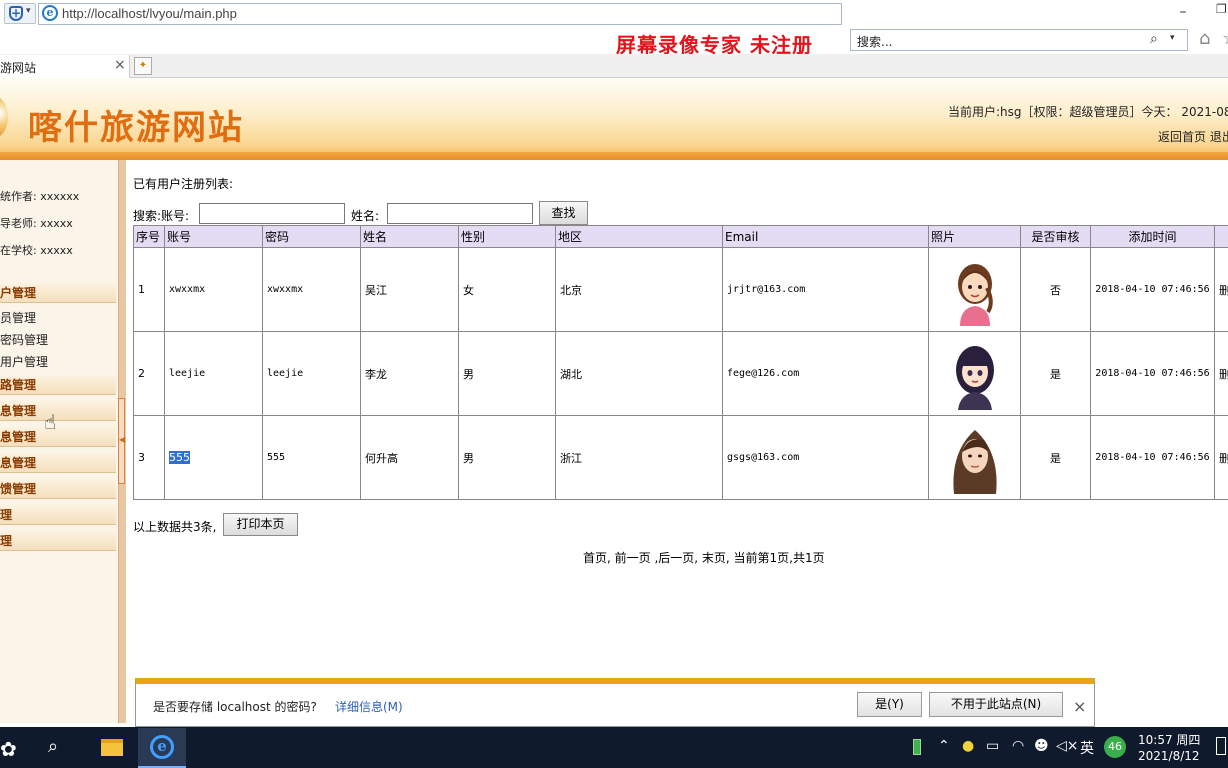  What do you see at coordinates (36, 250) in the screenshot?
I see `sidebar-info-school: 在学校: xxxxx` at bounding box center [36, 250].